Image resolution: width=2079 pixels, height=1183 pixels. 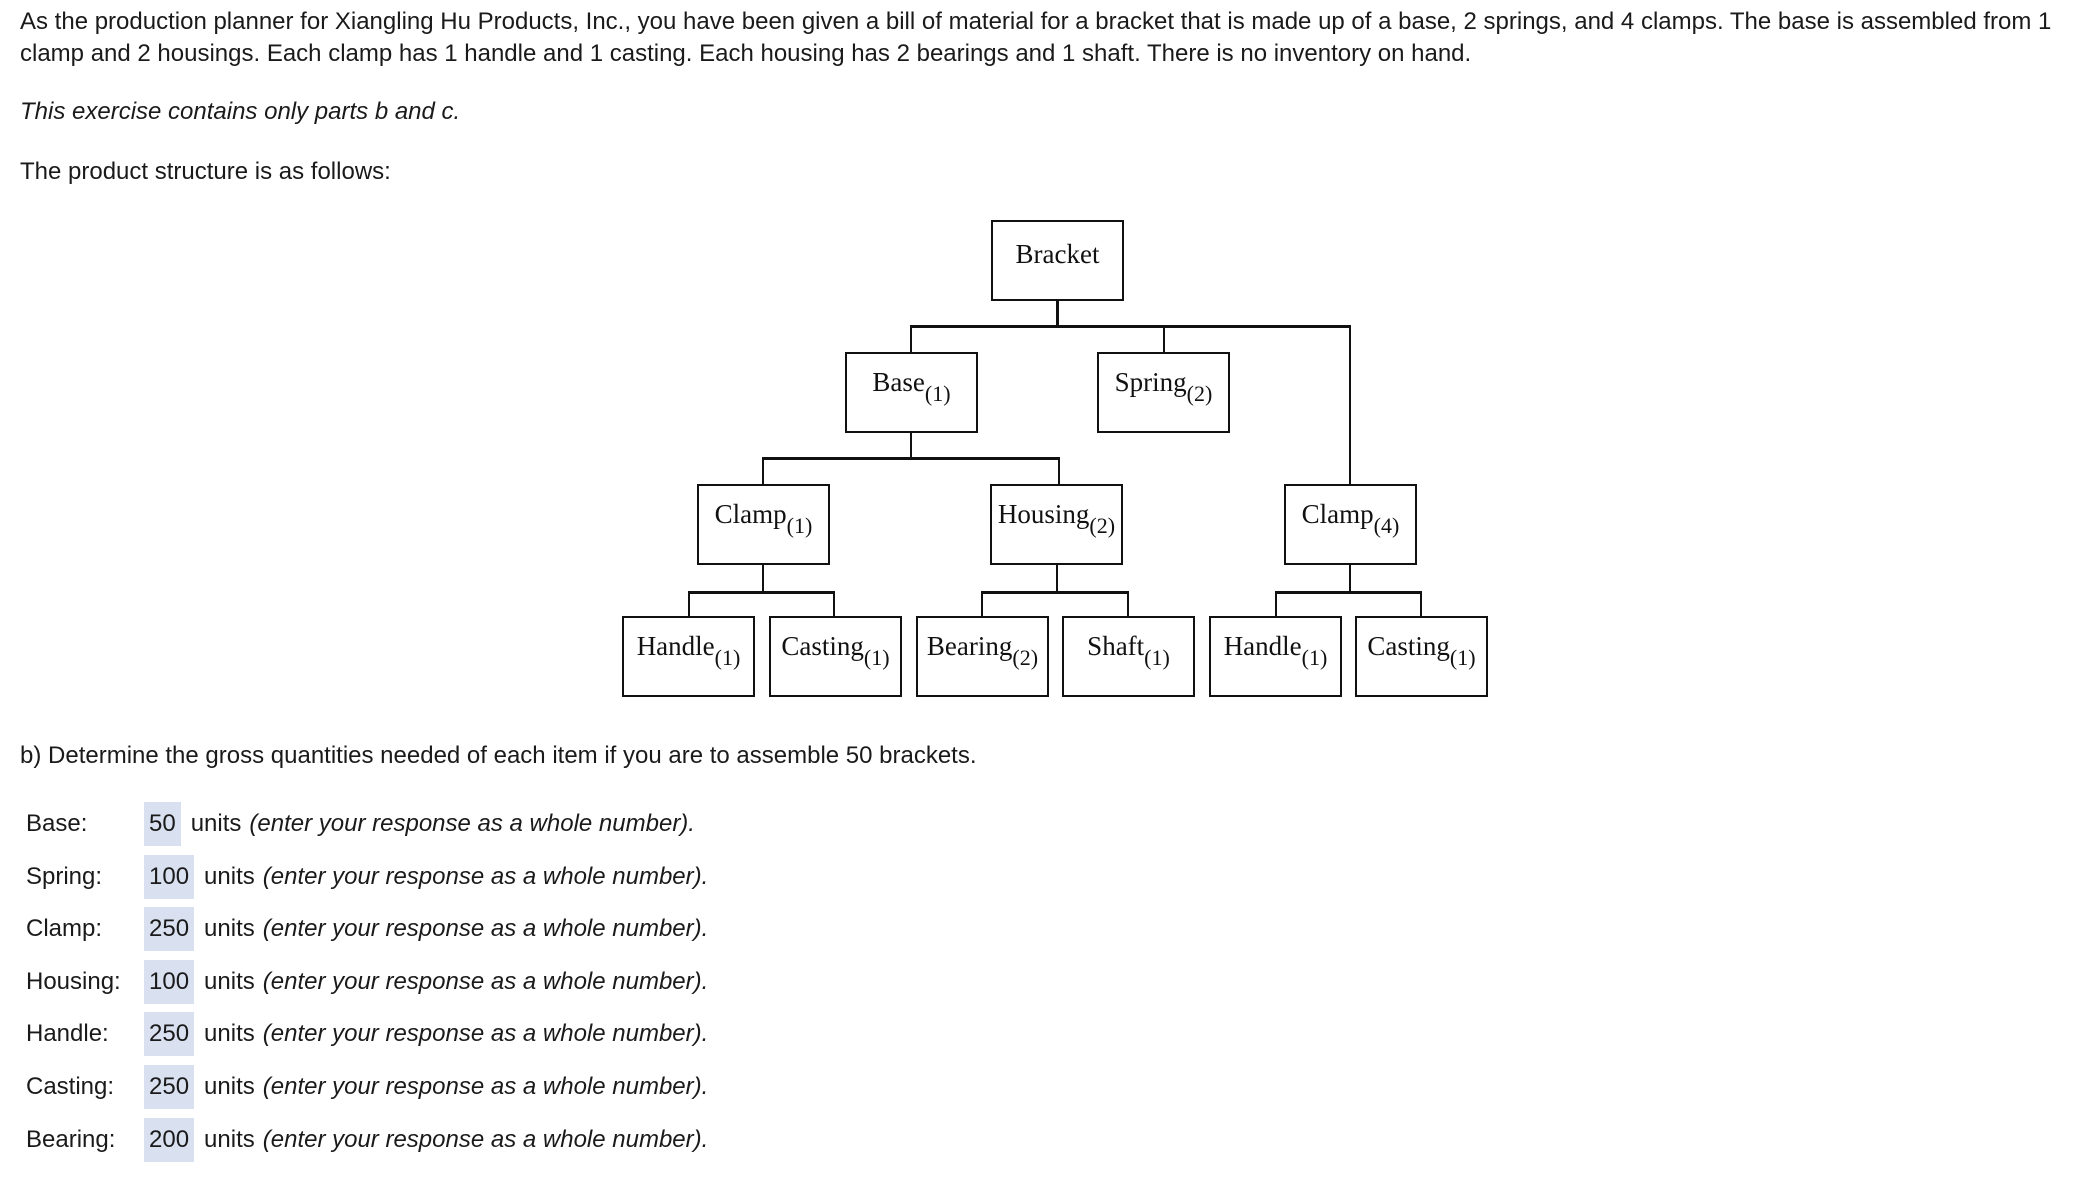 What do you see at coordinates (162, 824) in the screenshot?
I see `answer-field-base: 50` at bounding box center [162, 824].